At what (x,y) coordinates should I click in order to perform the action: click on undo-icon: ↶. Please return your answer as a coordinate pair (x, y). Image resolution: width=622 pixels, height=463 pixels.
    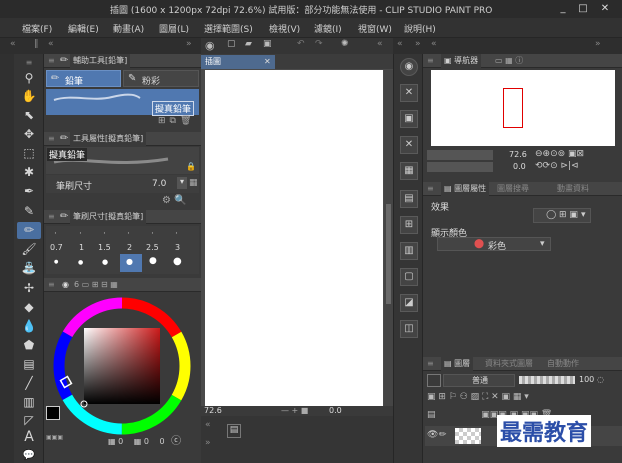
    Looking at the image, I should click on (301, 44).